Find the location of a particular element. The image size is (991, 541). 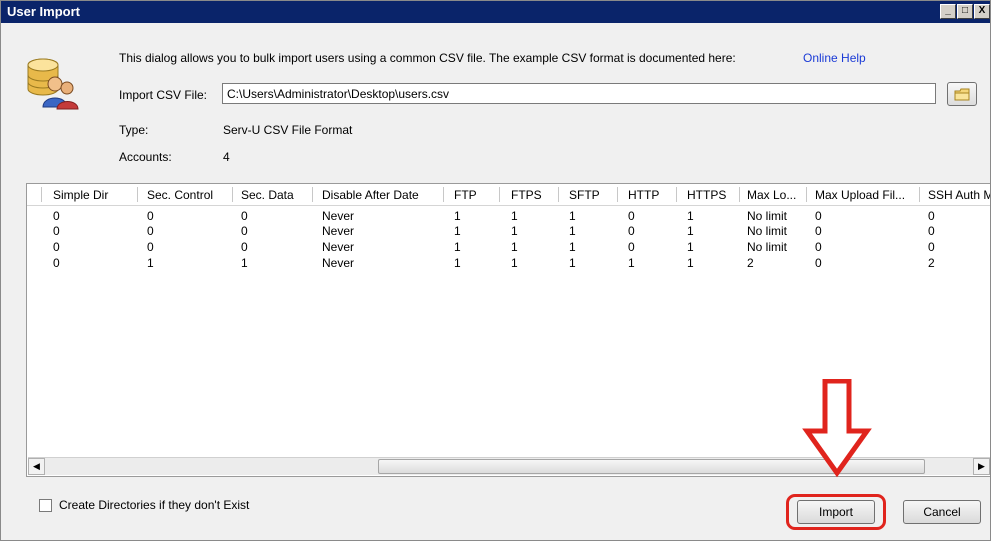

browse-button is located at coordinates (962, 94).